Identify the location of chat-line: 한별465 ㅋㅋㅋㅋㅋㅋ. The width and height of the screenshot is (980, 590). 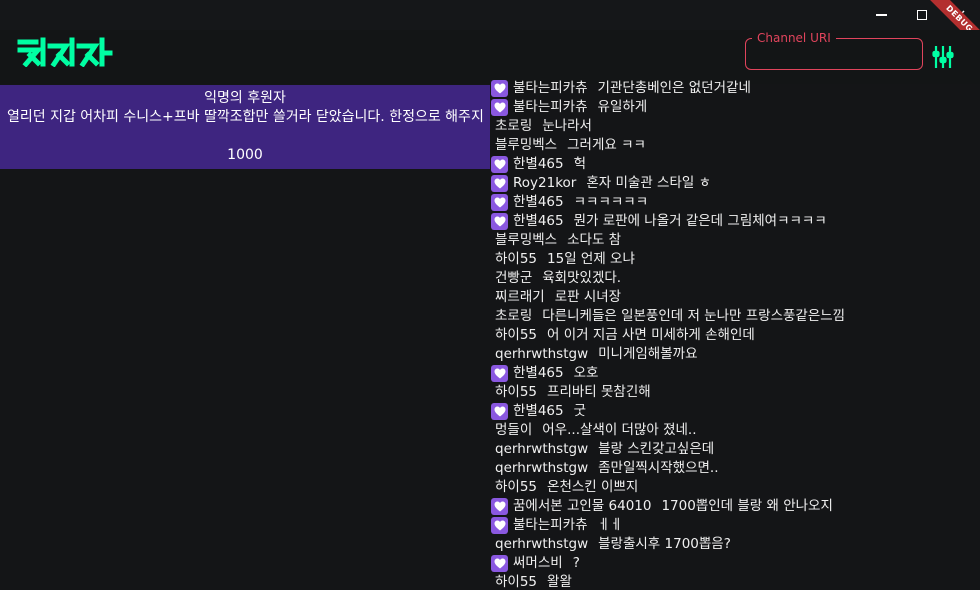
(580, 202).